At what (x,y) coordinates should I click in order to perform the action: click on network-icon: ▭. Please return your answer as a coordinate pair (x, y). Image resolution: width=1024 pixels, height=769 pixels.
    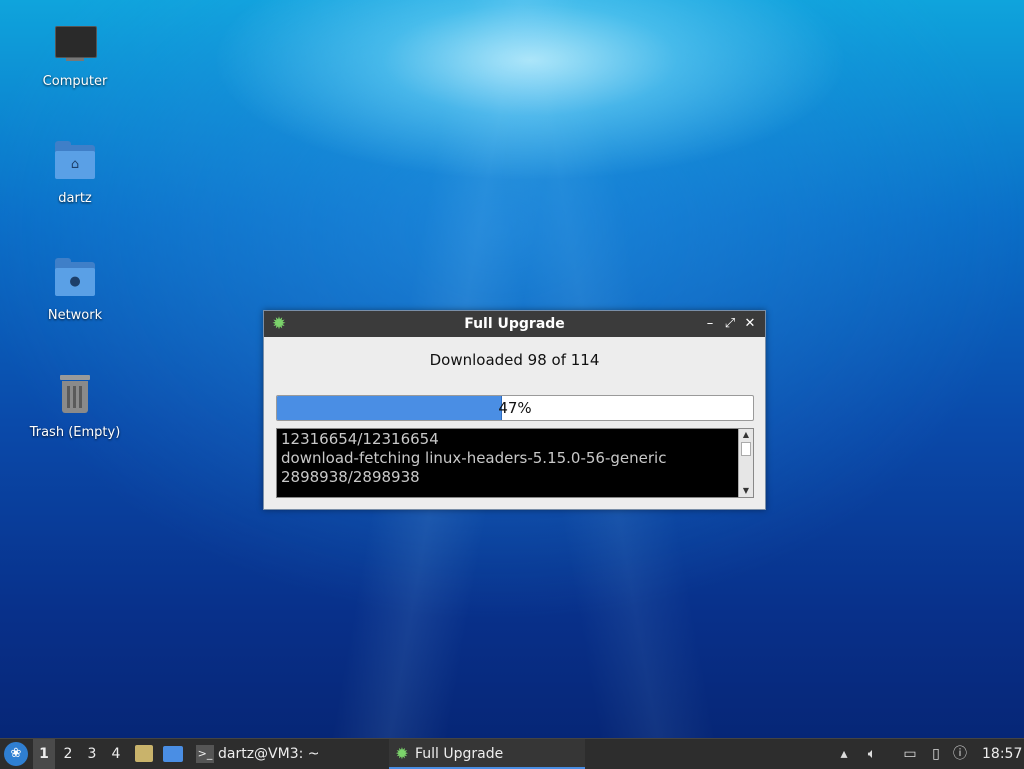
    Looking at the image, I should click on (910, 754).